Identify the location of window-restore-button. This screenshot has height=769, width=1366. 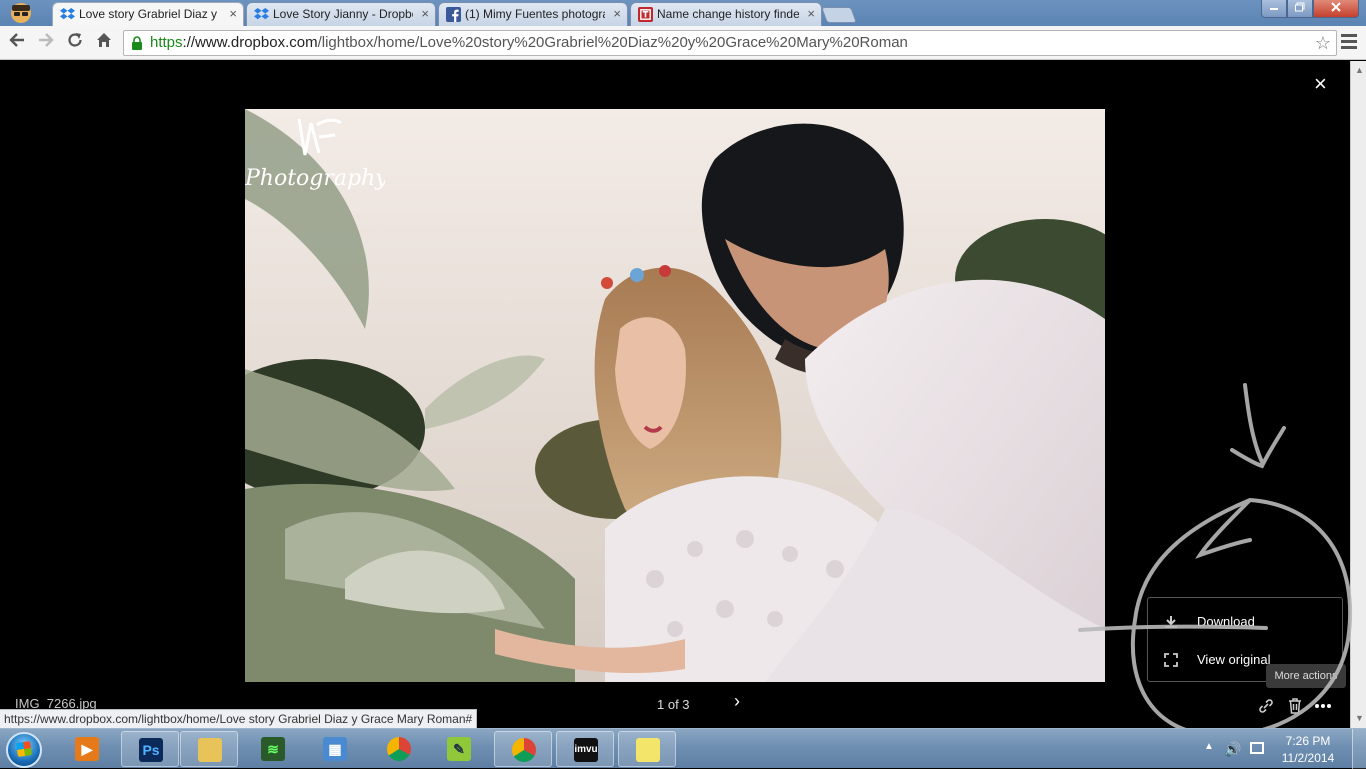
(1300, 9).